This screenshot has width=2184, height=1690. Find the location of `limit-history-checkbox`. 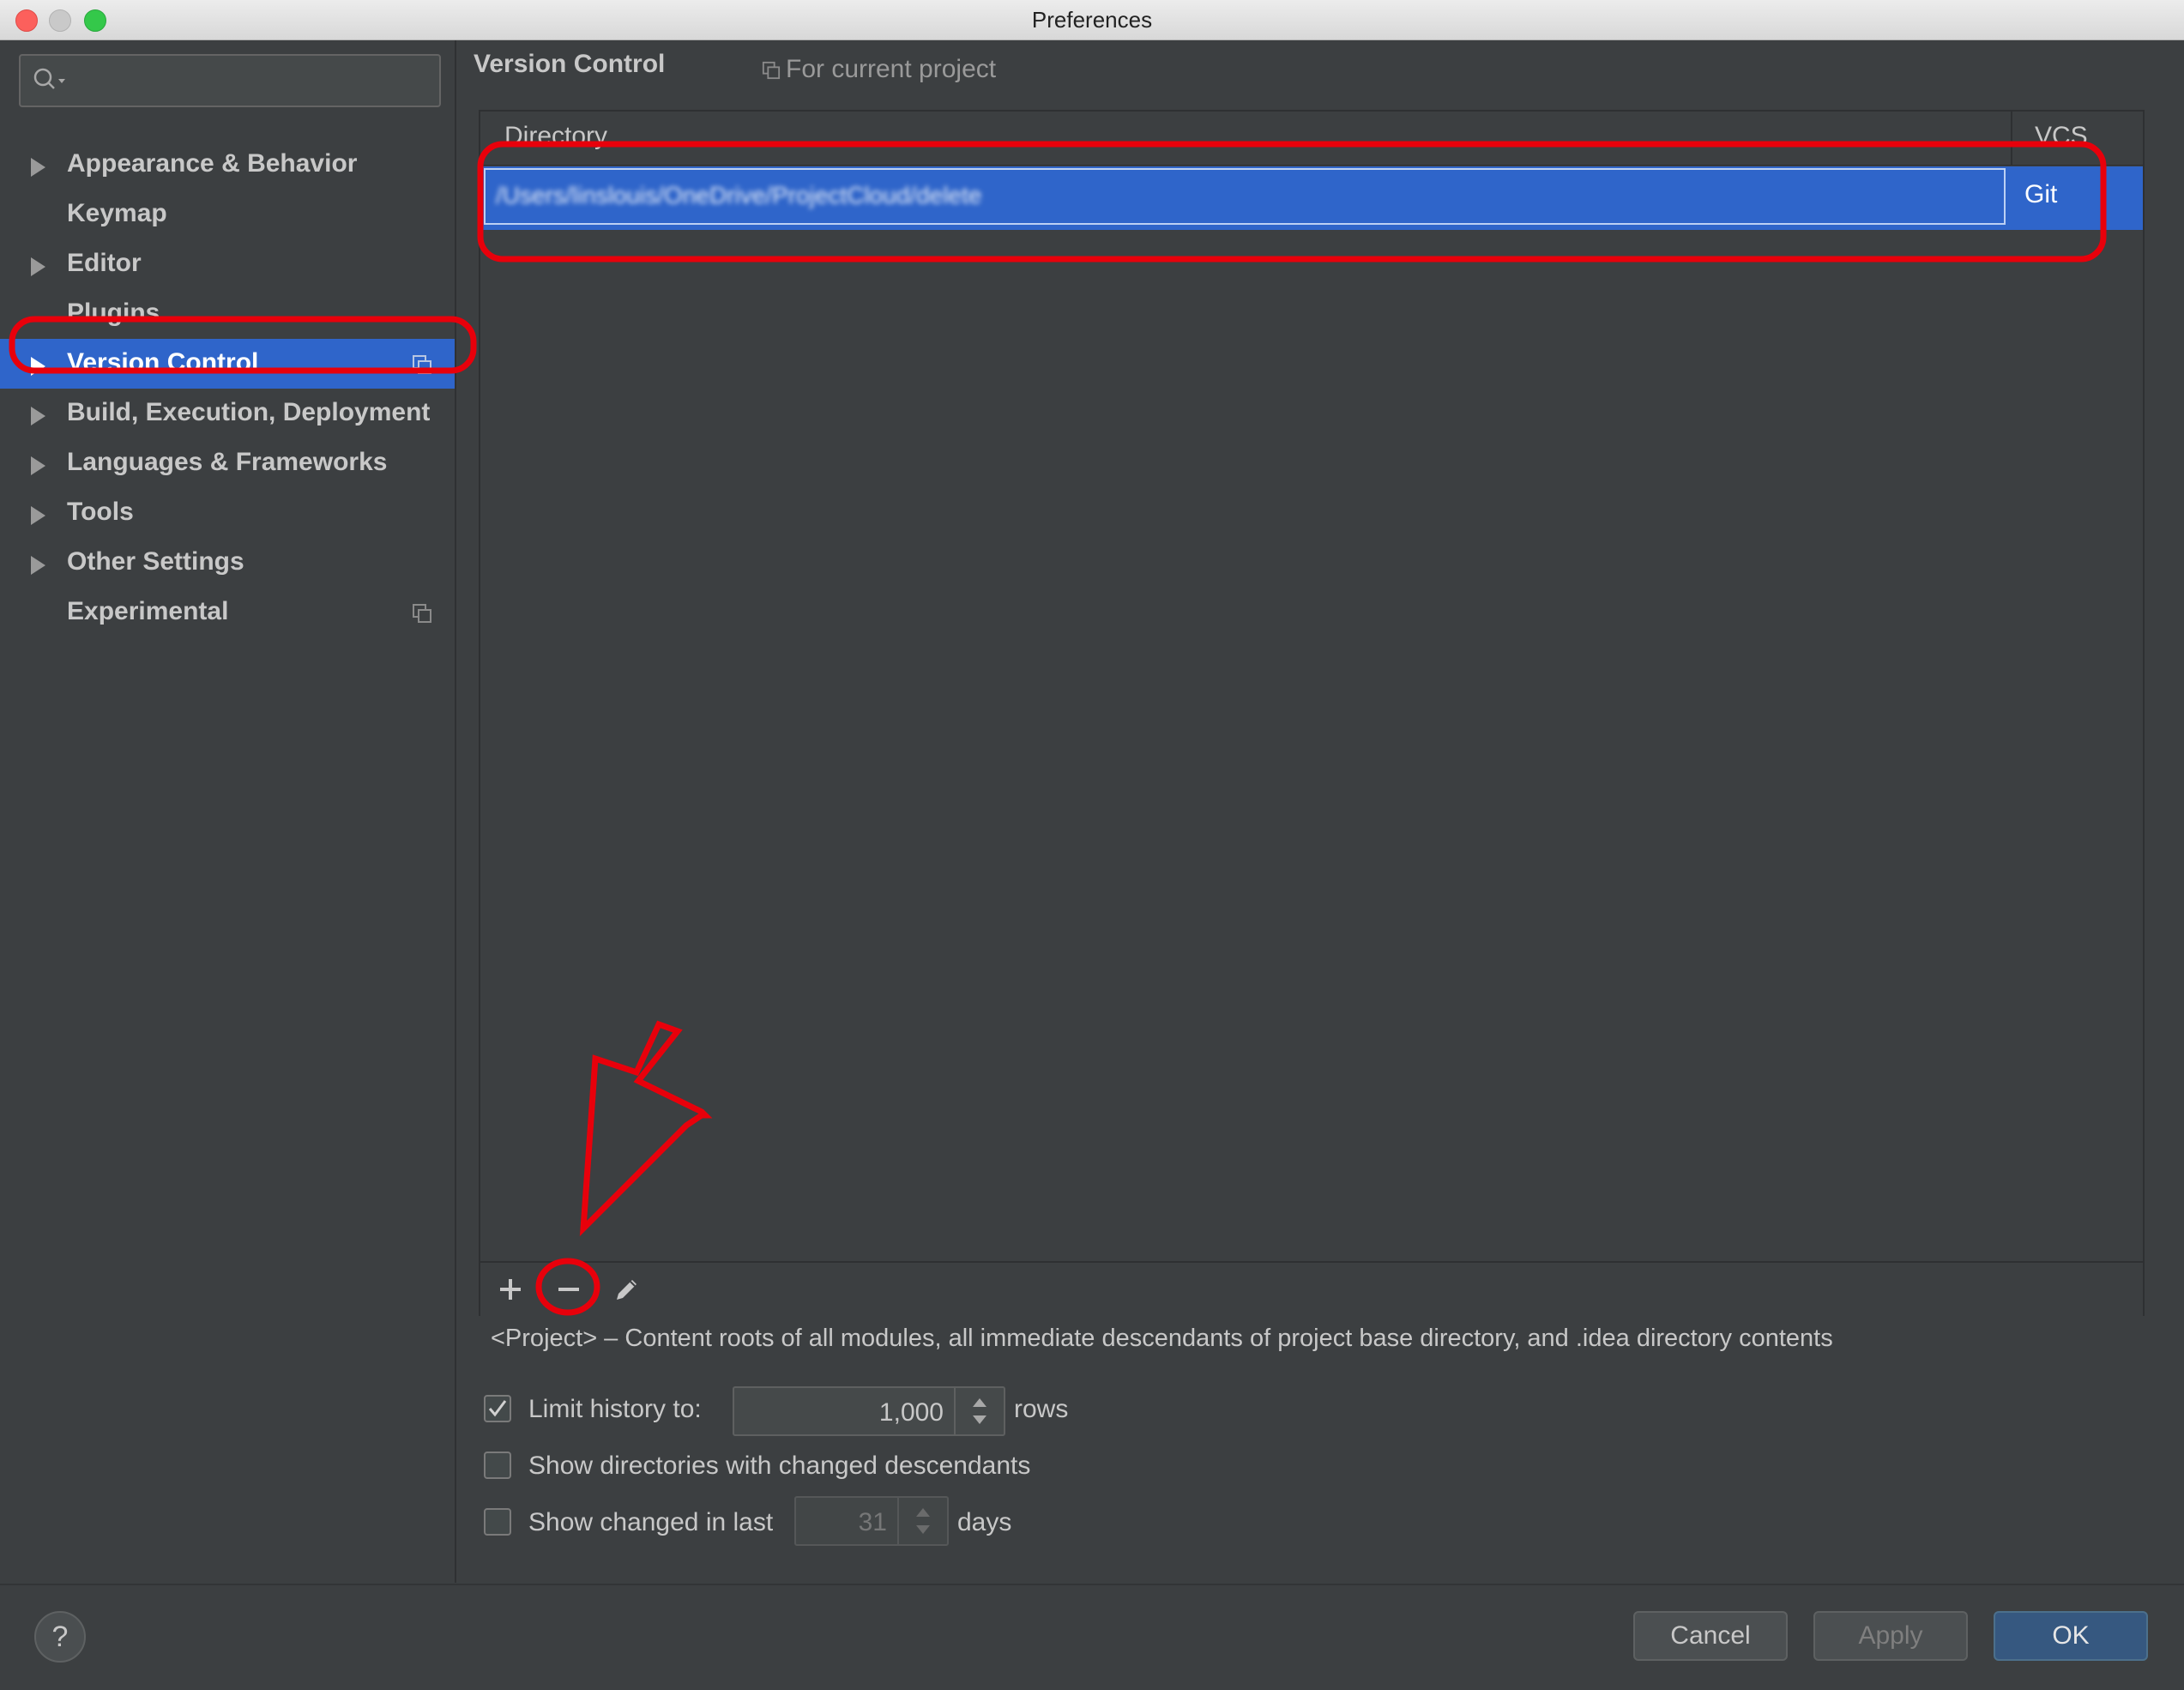

limit-history-checkbox is located at coordinates (497, 1408).